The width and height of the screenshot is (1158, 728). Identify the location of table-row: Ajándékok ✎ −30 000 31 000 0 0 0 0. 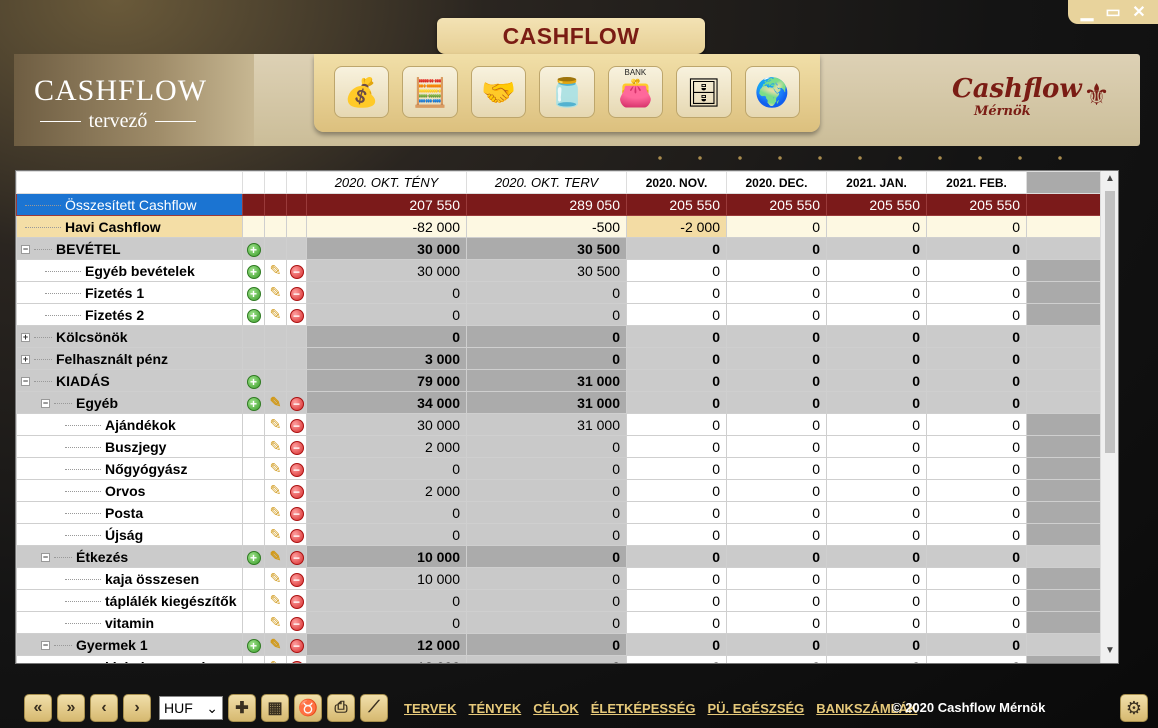
(559, 424).